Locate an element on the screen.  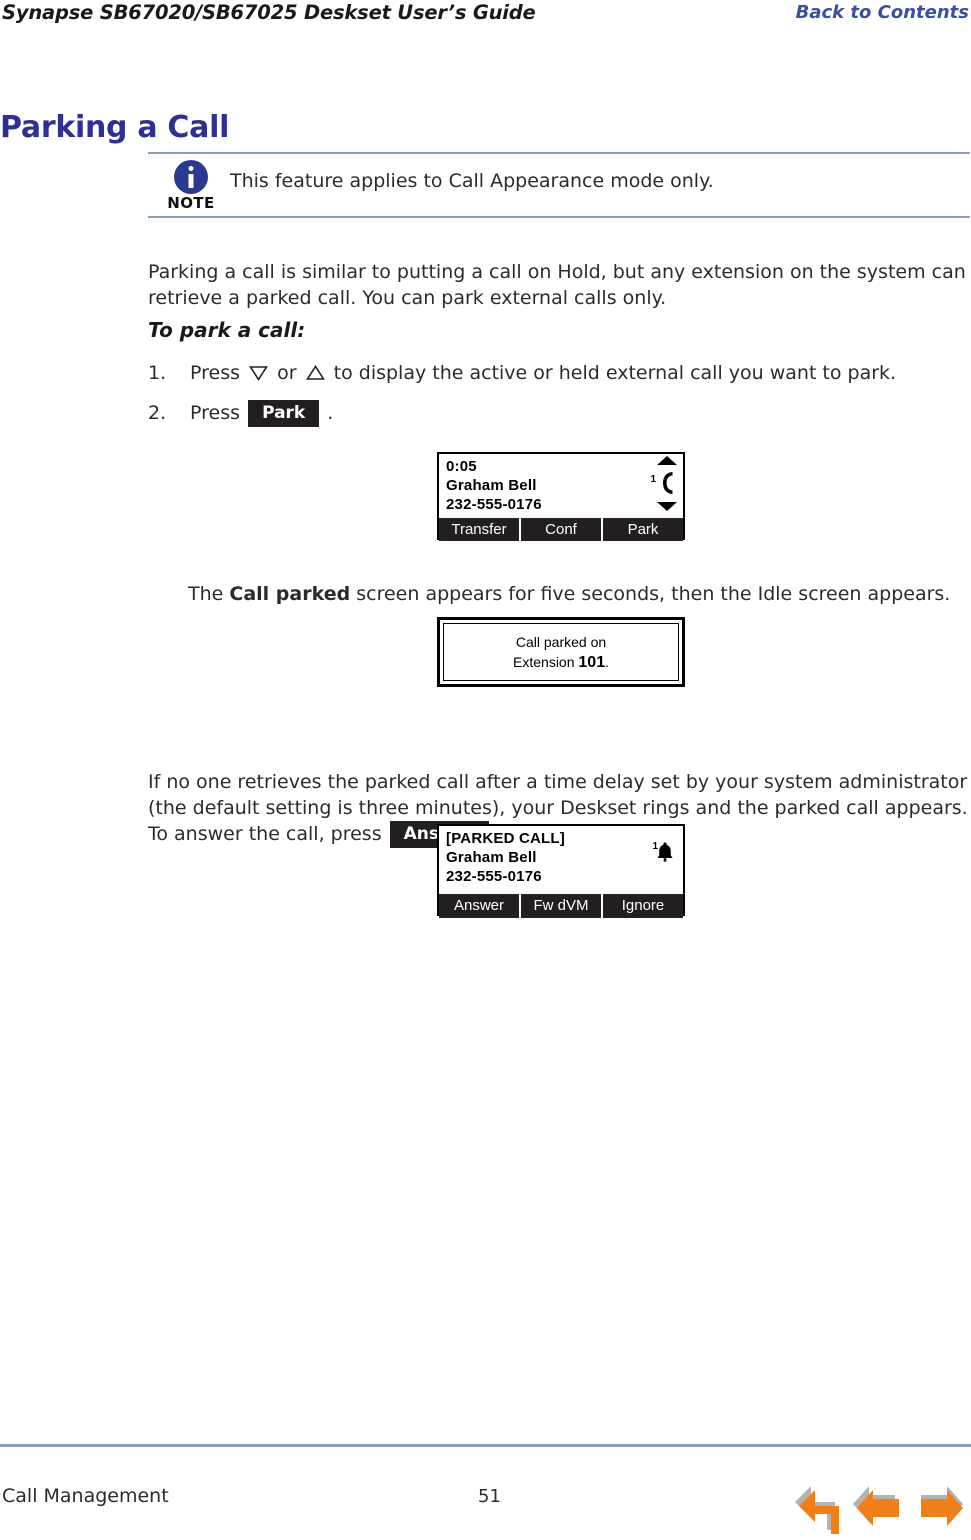
footer-navigation is located at coordinates (879, 1508).